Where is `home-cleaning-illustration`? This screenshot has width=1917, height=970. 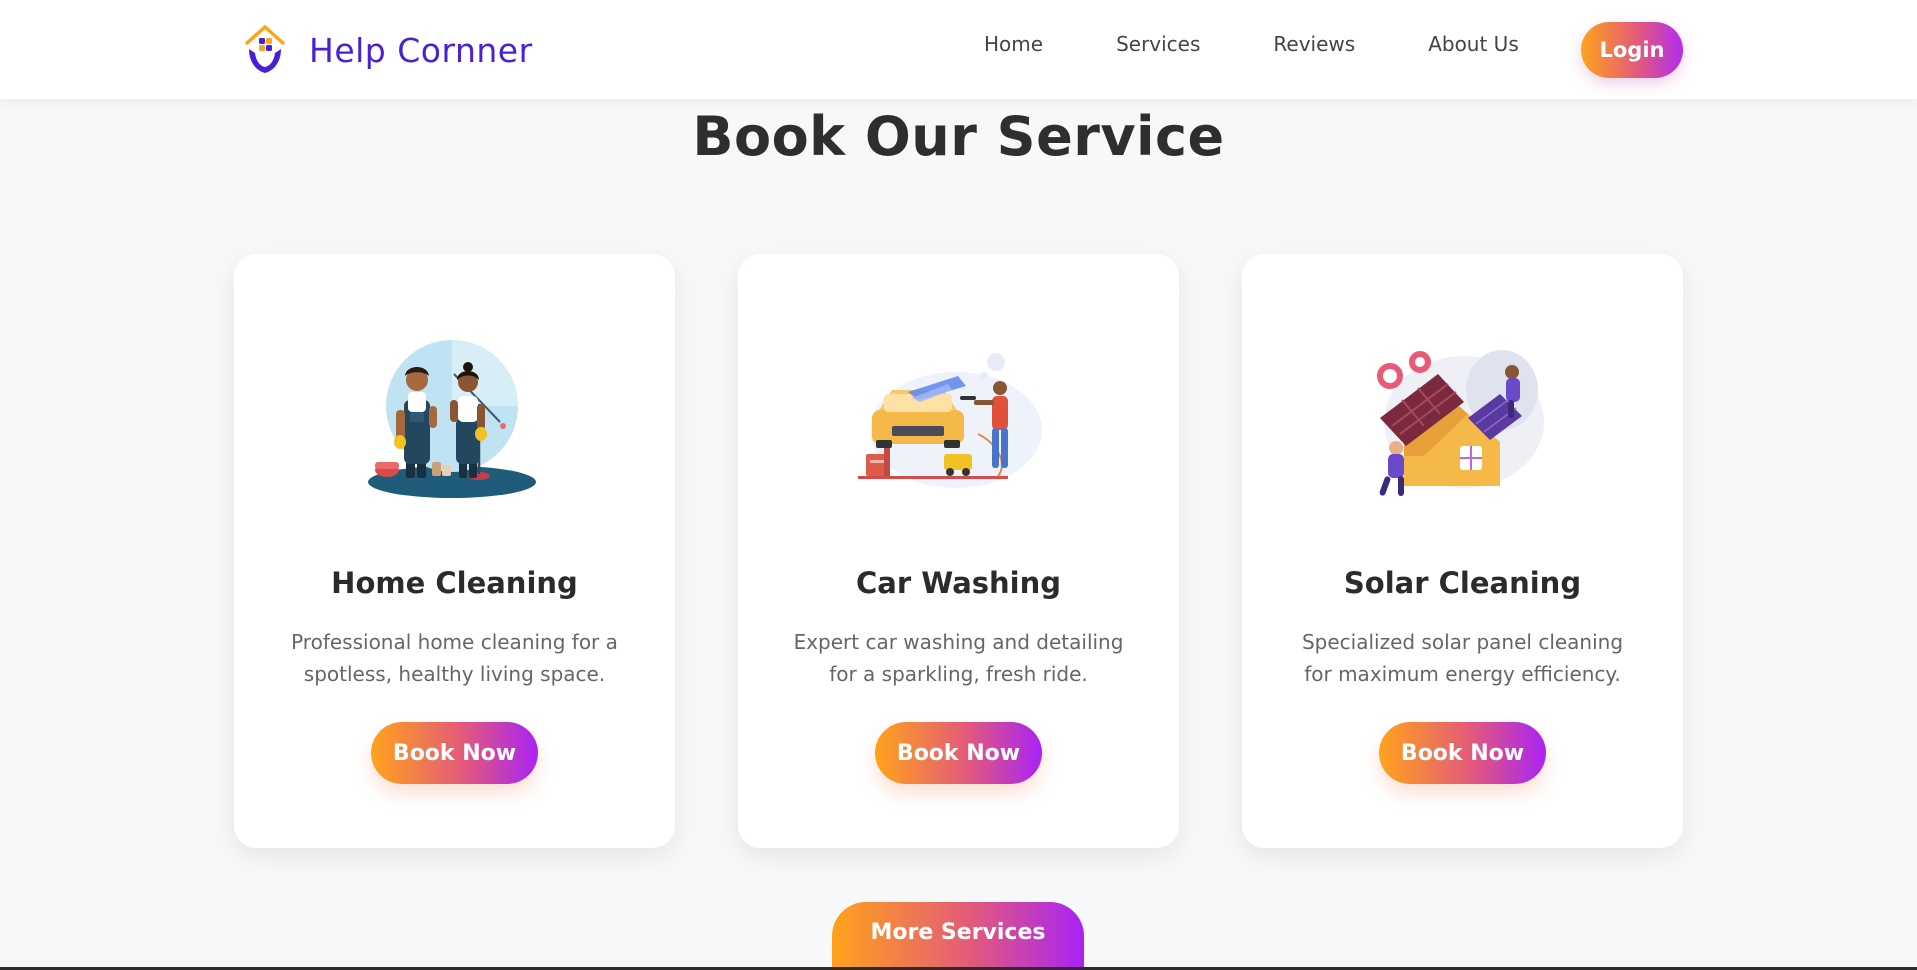
home-cleaning-illustration is located at coordinates (454, 422).